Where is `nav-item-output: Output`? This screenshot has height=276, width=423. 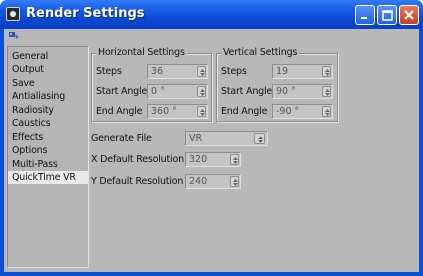
nav-item-output: Output is located at coordinates (48, 69).